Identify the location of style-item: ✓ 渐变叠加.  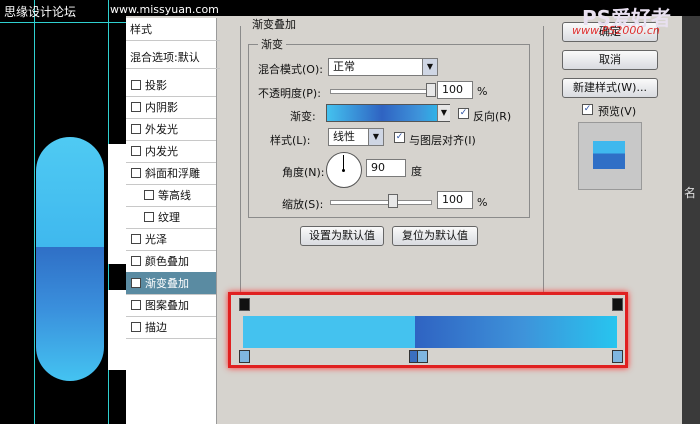
(171, 283).